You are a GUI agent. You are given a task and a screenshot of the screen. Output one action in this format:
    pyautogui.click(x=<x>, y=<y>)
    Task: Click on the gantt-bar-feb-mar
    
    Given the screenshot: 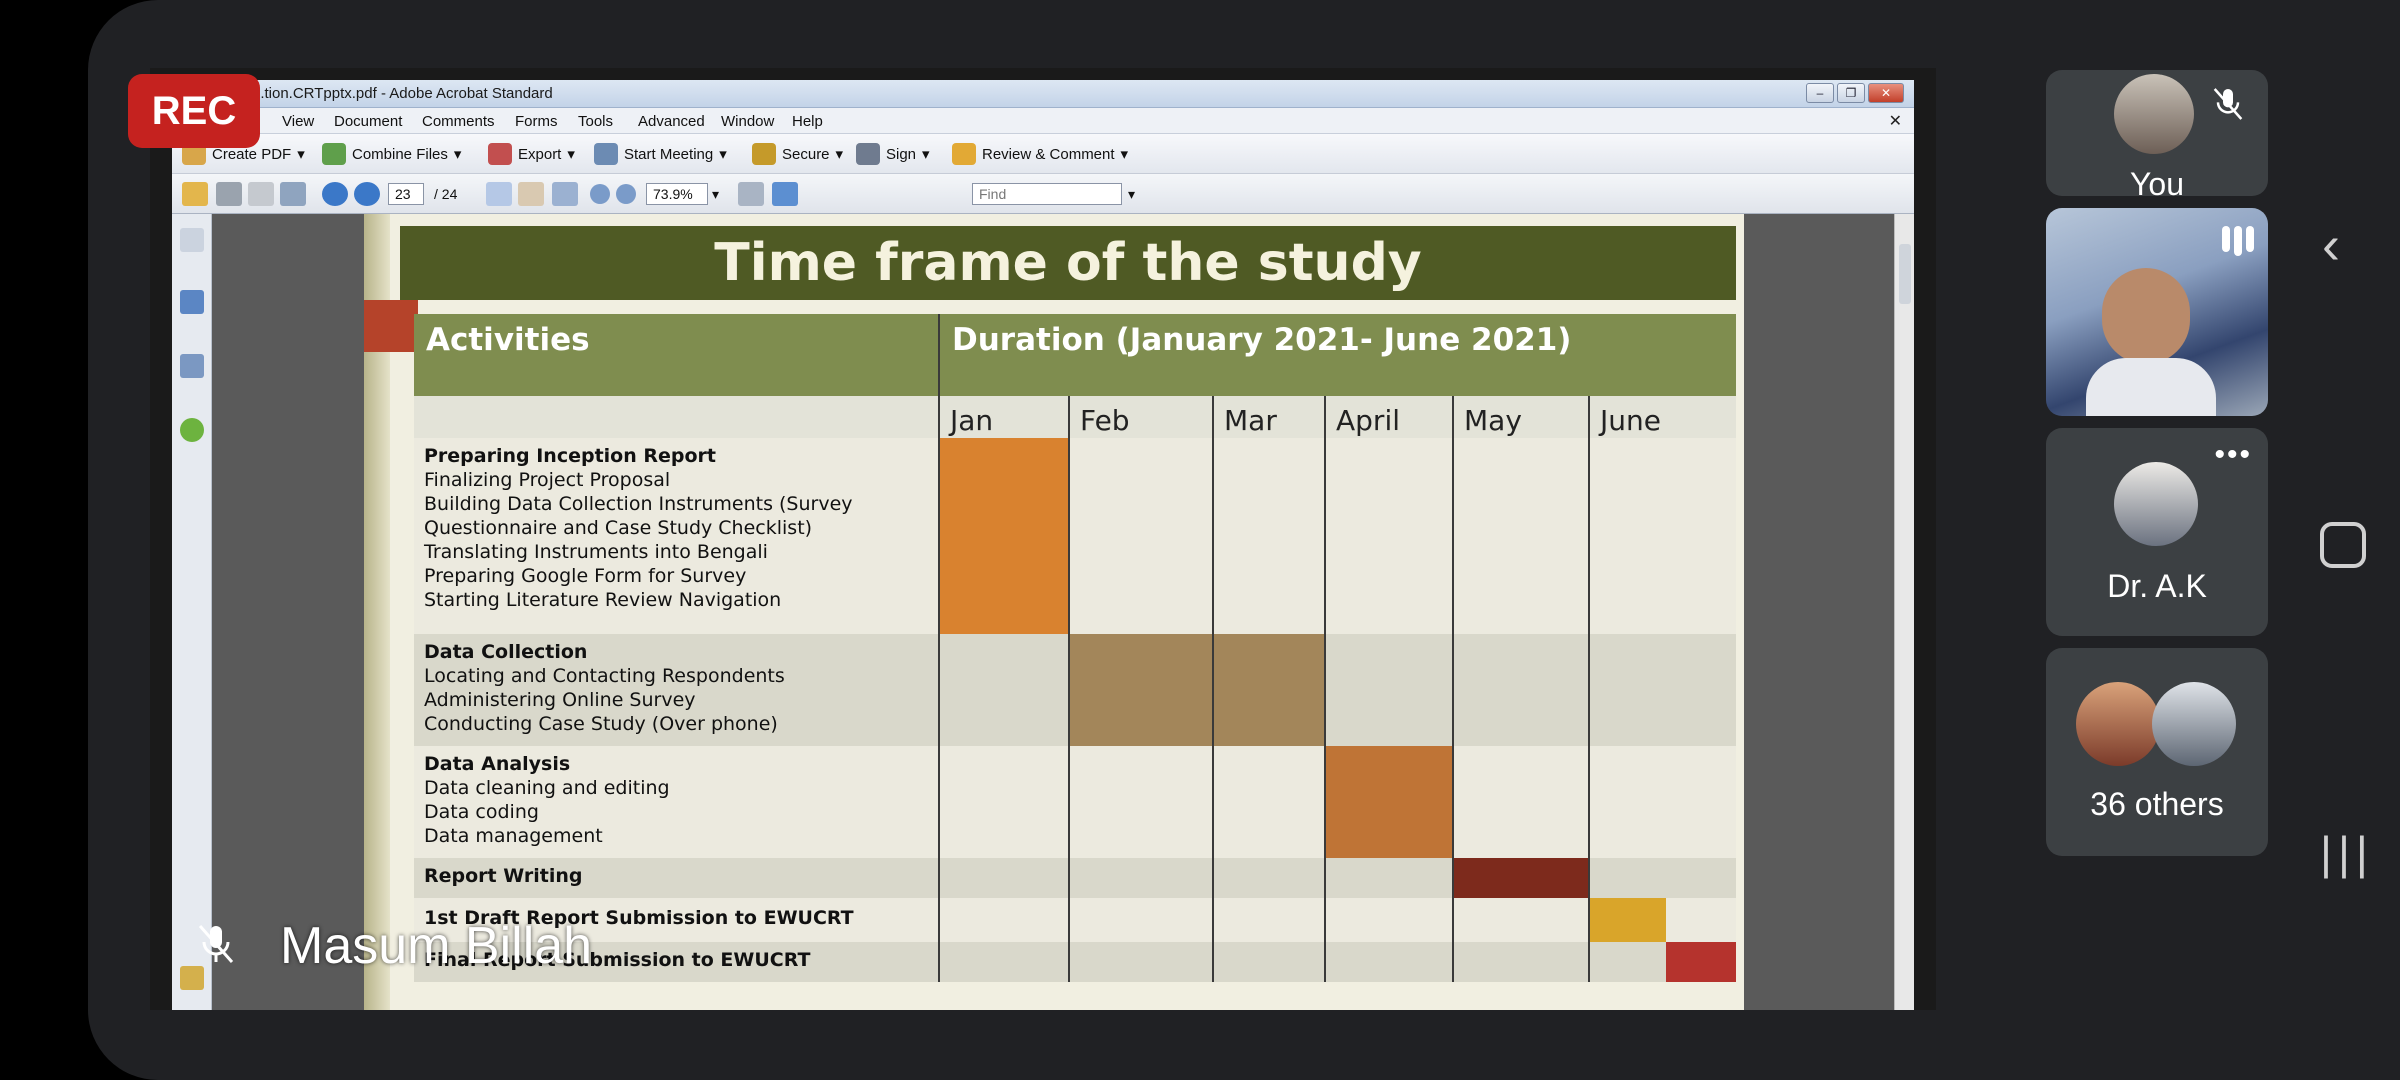 What is the action you would take?
    pyautogui.click(x=1197, y=690)
    